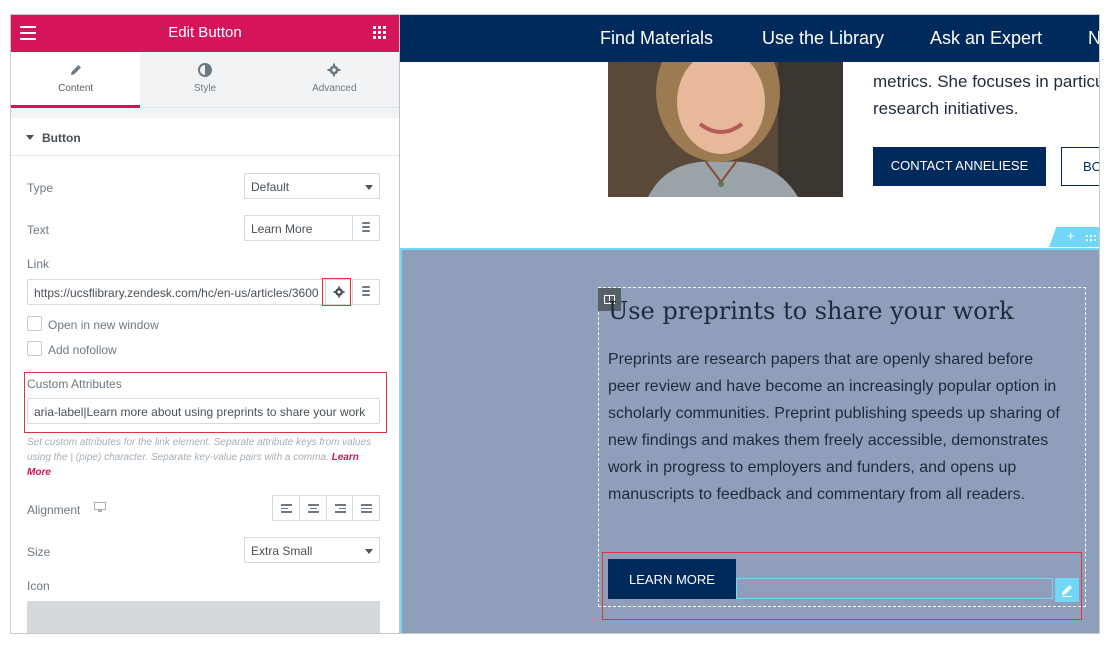 The image size is (1115, 651). I want to click on icon-label: Icon, so click(38, 586).